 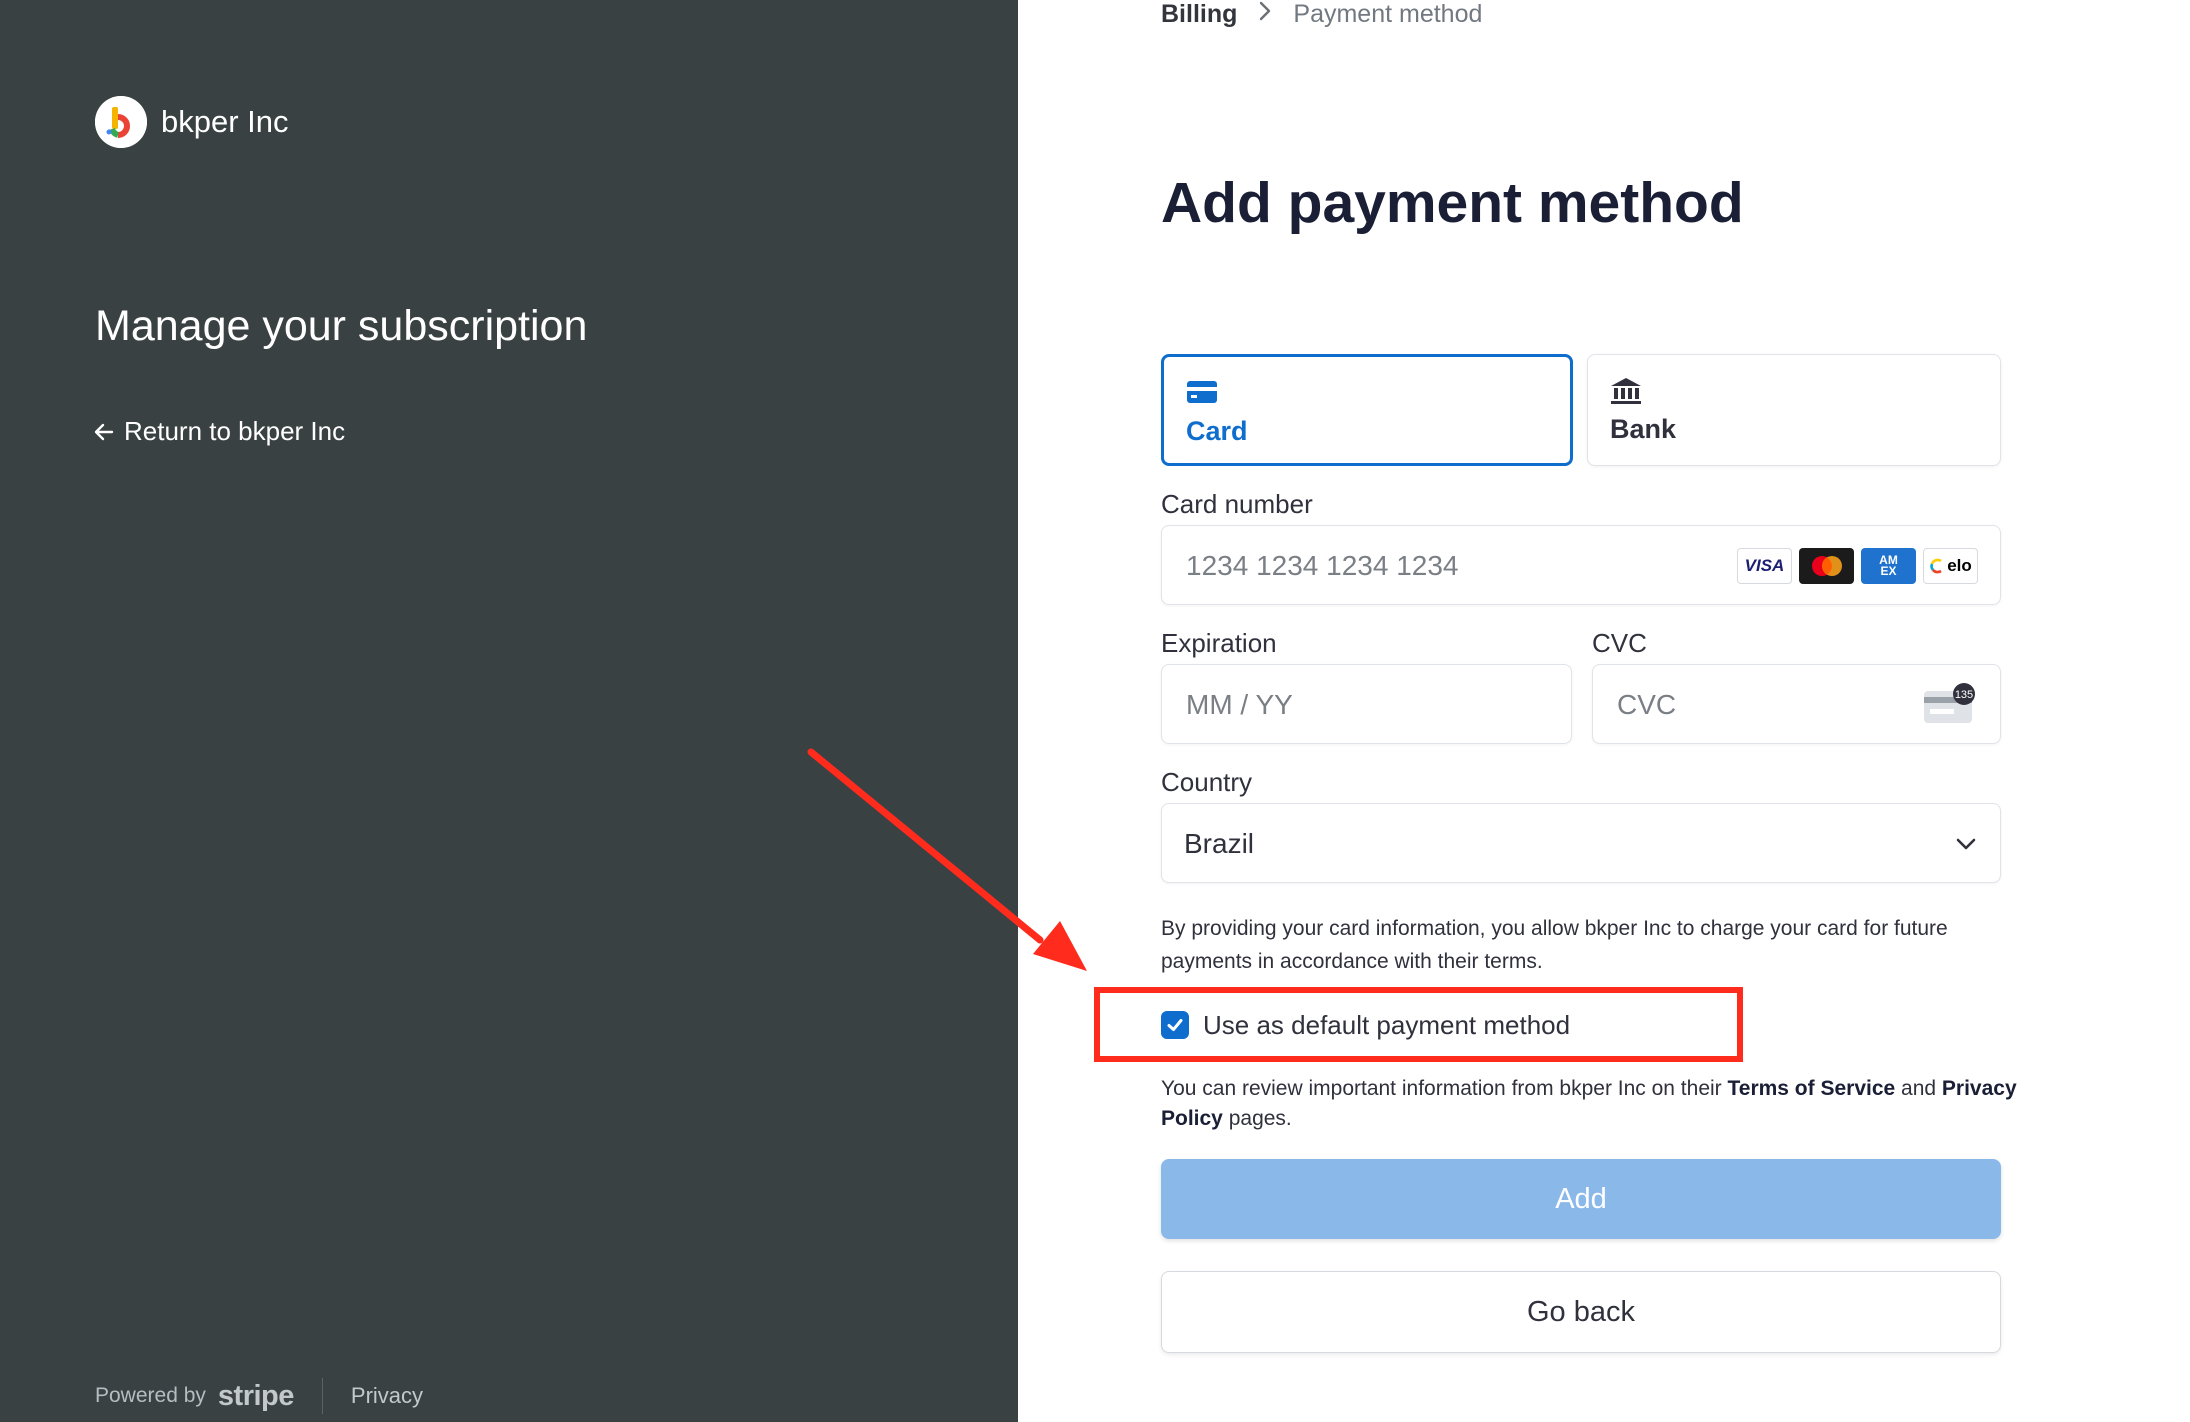 What do you see at coordinates (1812, 1088) in the screenshot?
I see `terms-of-service-link: Terms of Service` at bounding box center [1812, 1088].